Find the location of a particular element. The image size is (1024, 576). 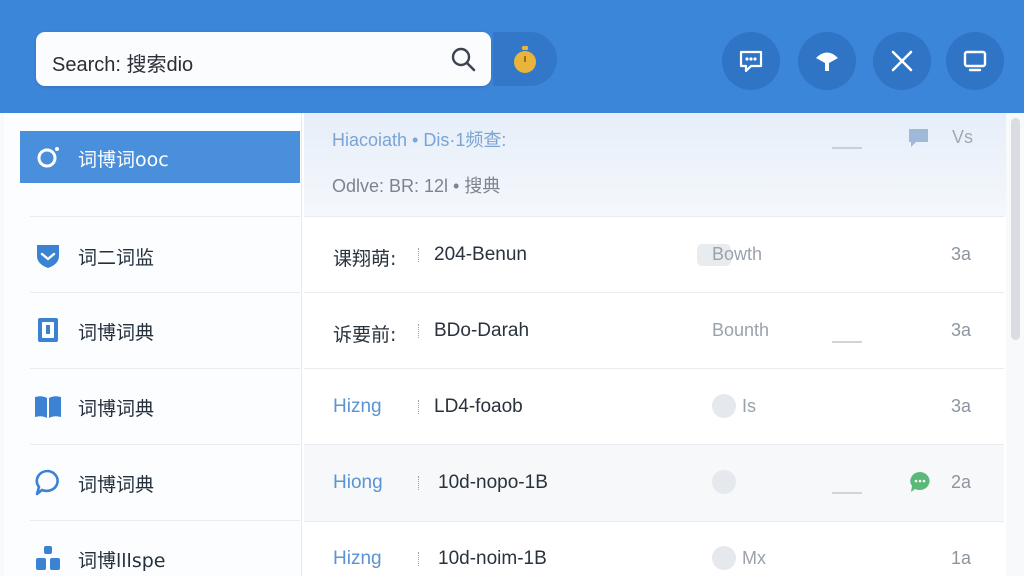

stopwatch-icon is located at coordinates (525, 59).